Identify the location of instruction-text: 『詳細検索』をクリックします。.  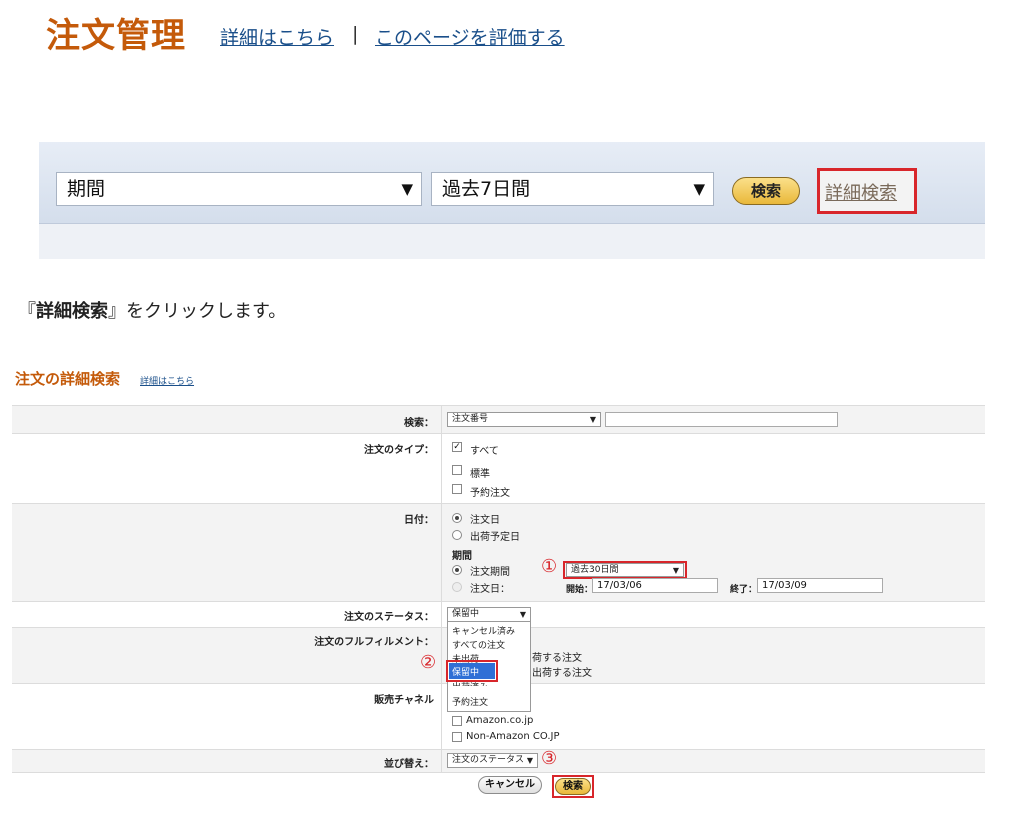
(152, 310).